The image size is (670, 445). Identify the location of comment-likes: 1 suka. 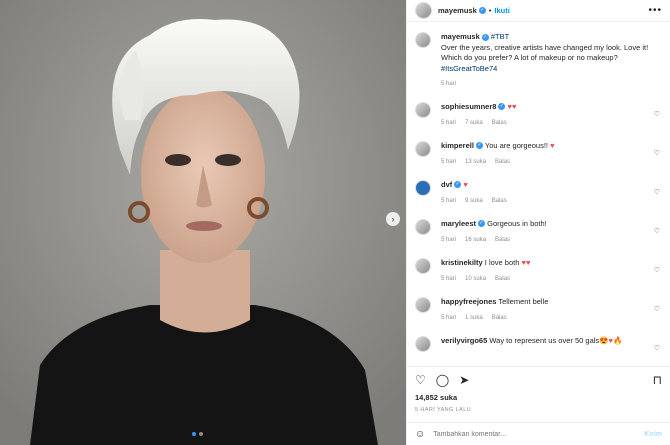
(474, 318).